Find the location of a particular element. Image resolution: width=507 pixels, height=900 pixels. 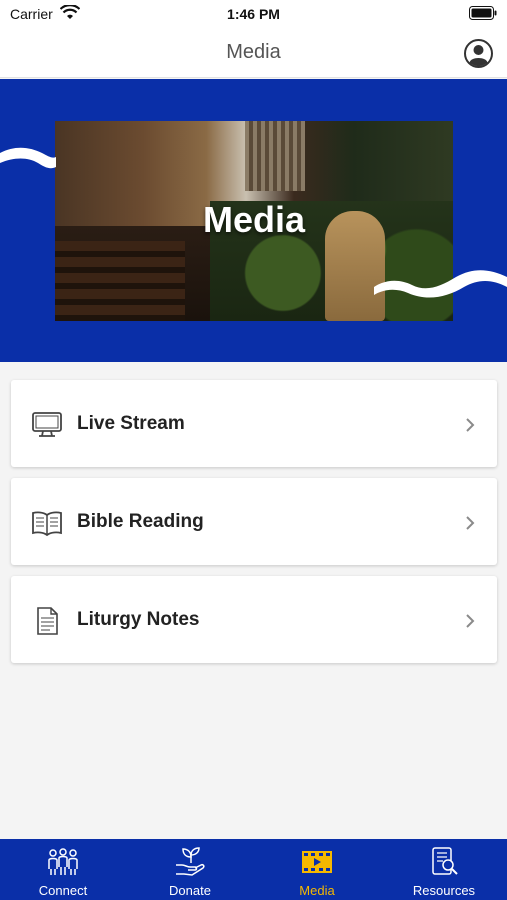

document-icon is located at coordinates (47, 621).